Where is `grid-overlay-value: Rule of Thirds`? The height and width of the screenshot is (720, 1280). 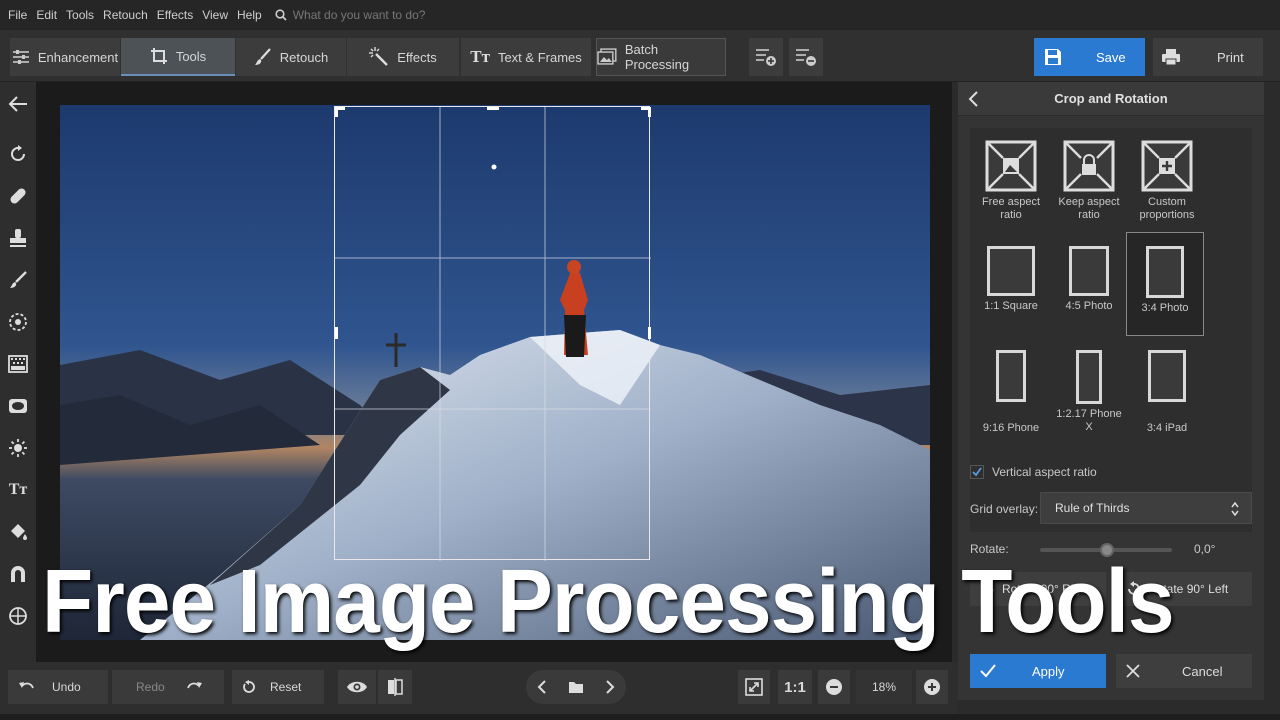
grid-overlay-value: Rule of Thirds is located at coordinates (1092, 508).